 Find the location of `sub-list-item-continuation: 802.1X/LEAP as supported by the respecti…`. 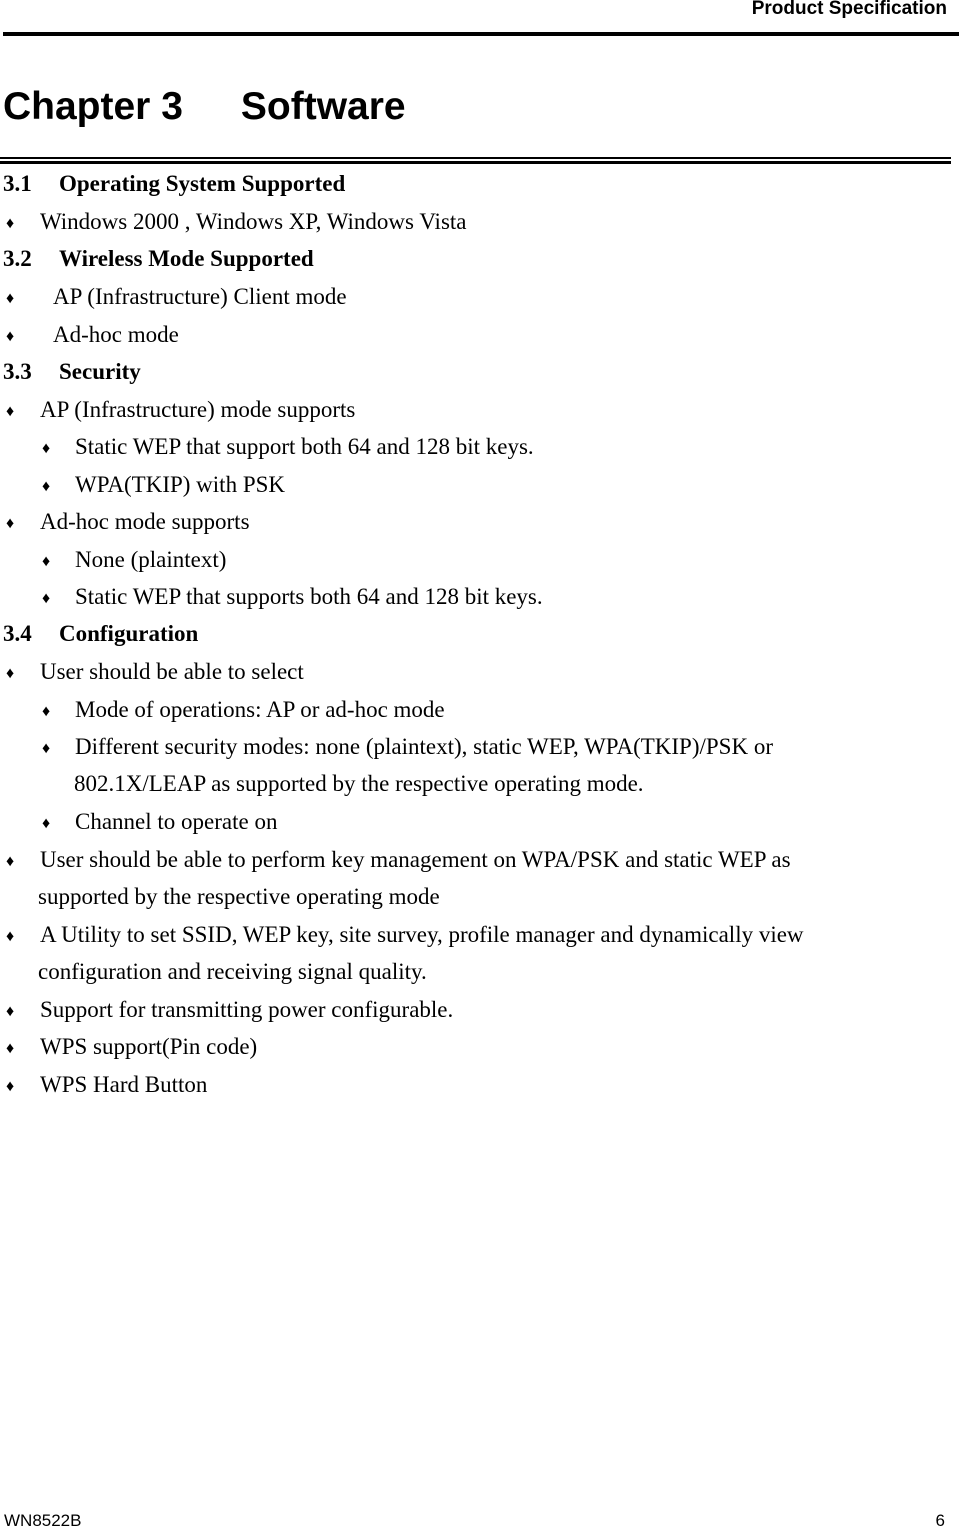

sub-list-item-continuation: 802.1X/LEAP as supported by the respecti… is located at coordinates (359, 783).